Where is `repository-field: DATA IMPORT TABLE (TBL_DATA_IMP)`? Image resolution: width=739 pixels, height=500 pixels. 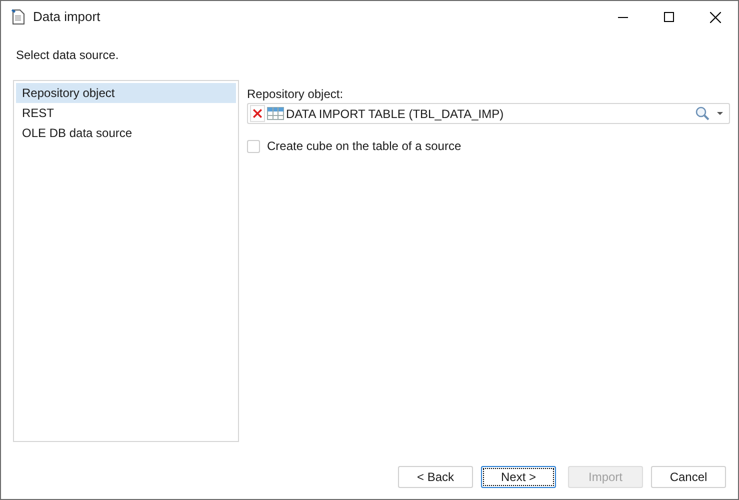 repository-field: DATA IMPORT TABLE (TBL_DATA_IMP) is located at coordinates (488, 113).